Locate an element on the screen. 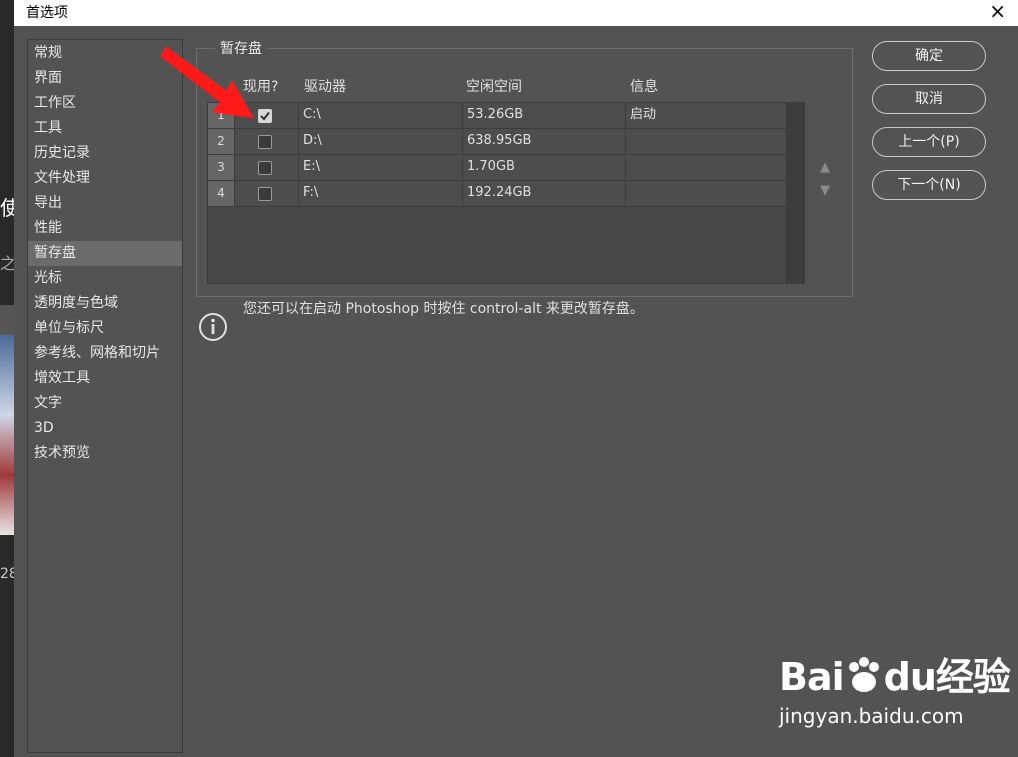  sidebar-item-3d: 3D is located at coordinates (105, 428).